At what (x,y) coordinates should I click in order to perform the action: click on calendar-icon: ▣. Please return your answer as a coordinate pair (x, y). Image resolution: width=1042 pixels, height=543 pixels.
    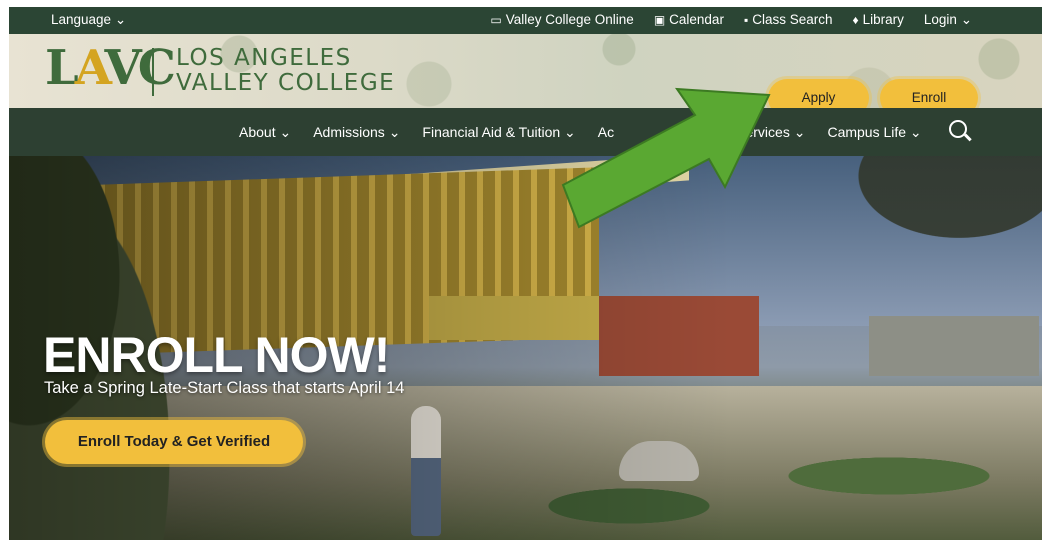
    Looking at the image, I should click on (659, 20).